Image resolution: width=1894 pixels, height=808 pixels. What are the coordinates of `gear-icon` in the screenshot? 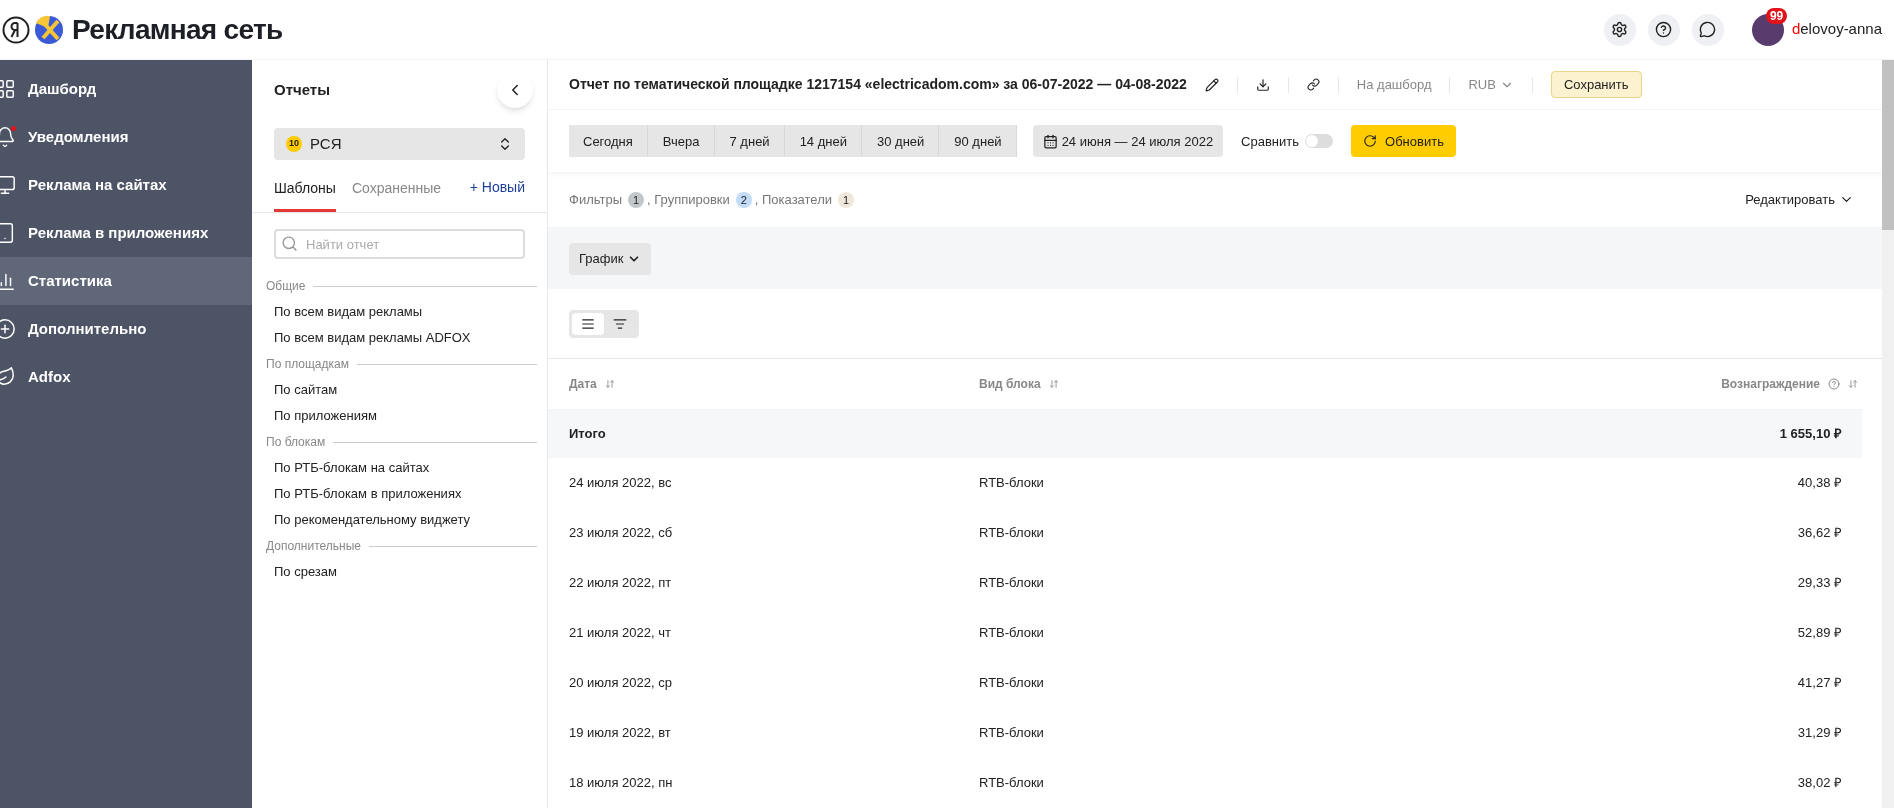 It's located at (1620, 29).